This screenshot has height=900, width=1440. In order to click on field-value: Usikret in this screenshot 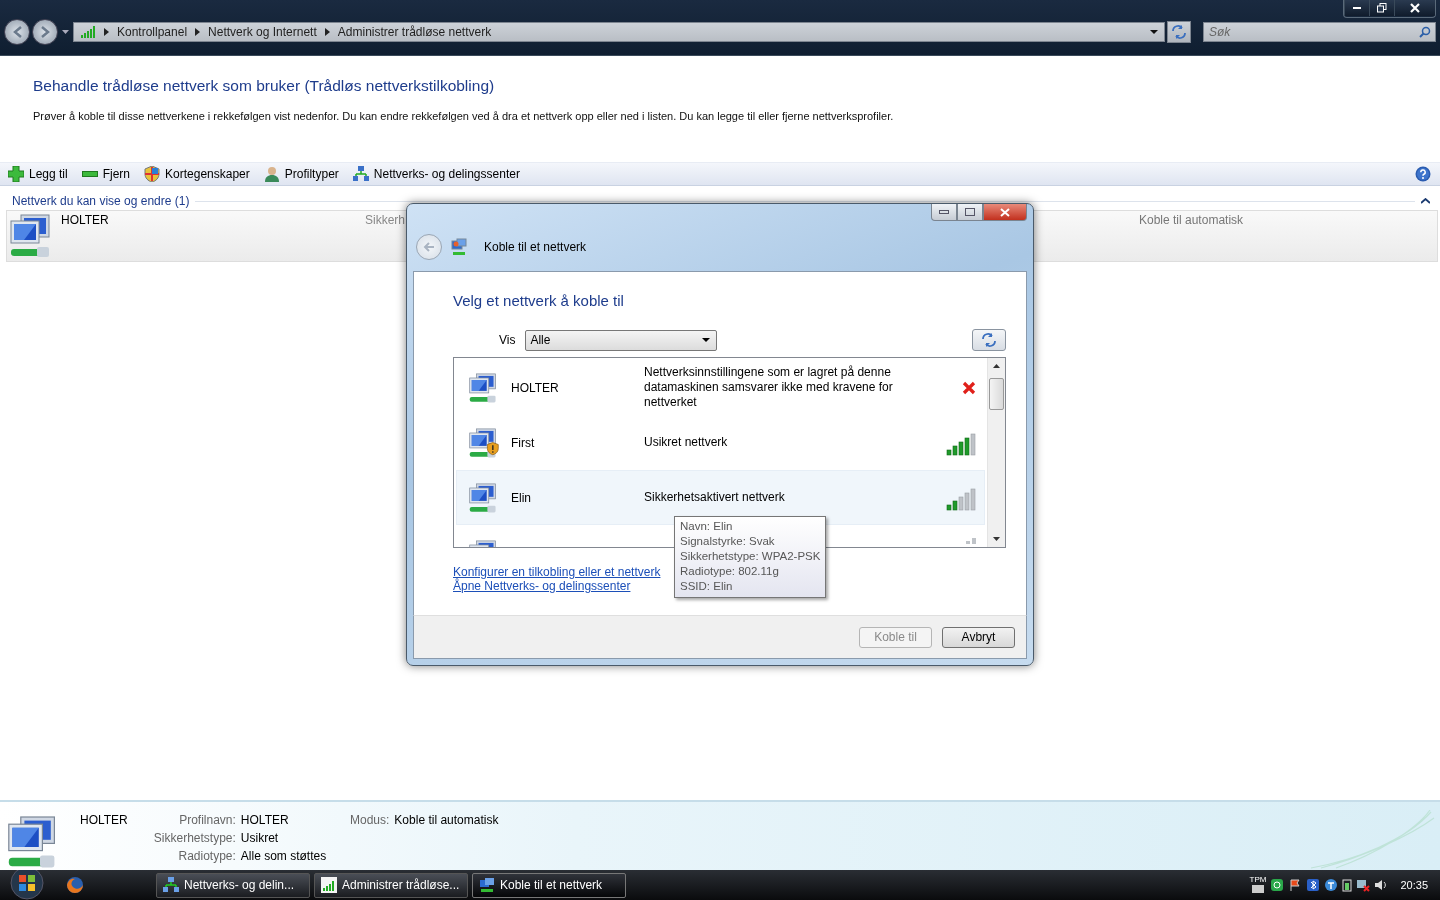, I will do `click(260, 838)`.